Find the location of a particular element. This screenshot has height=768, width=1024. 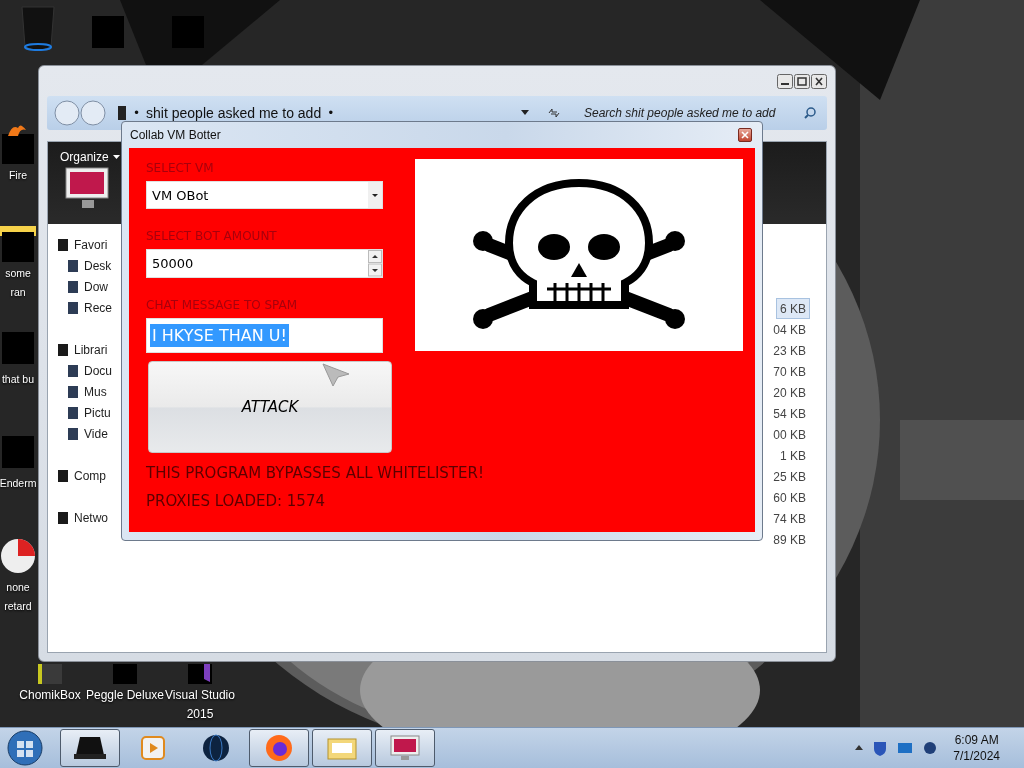

sidebar-item: Comp is located at coordinates (90, 475).